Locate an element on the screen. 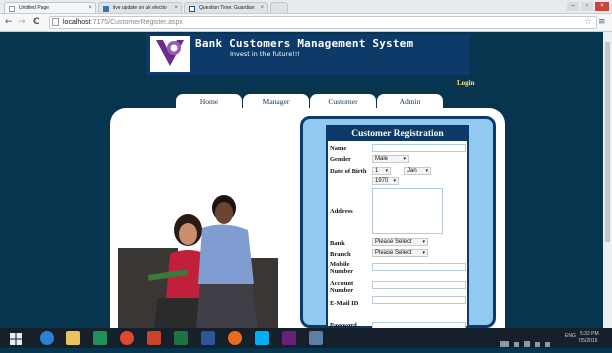  bank-logo is located at coordinates (170, 54).